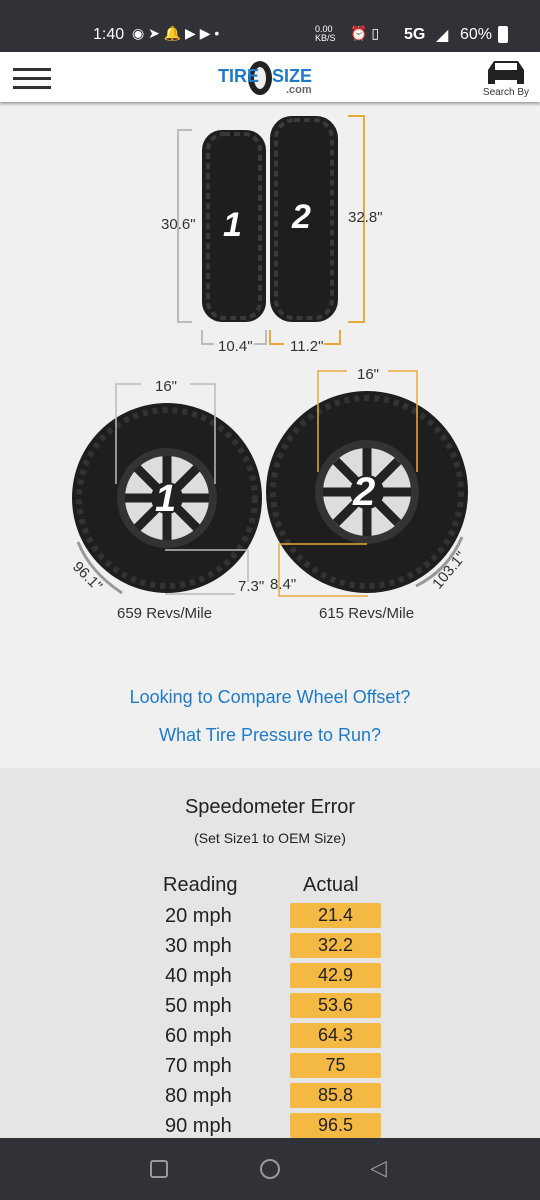 This screenshot has height=1200, width=540. Describe the element at coordinates (251, 586) in the screenshot. I see `tire1-sidewall: 7.3"` at that location.